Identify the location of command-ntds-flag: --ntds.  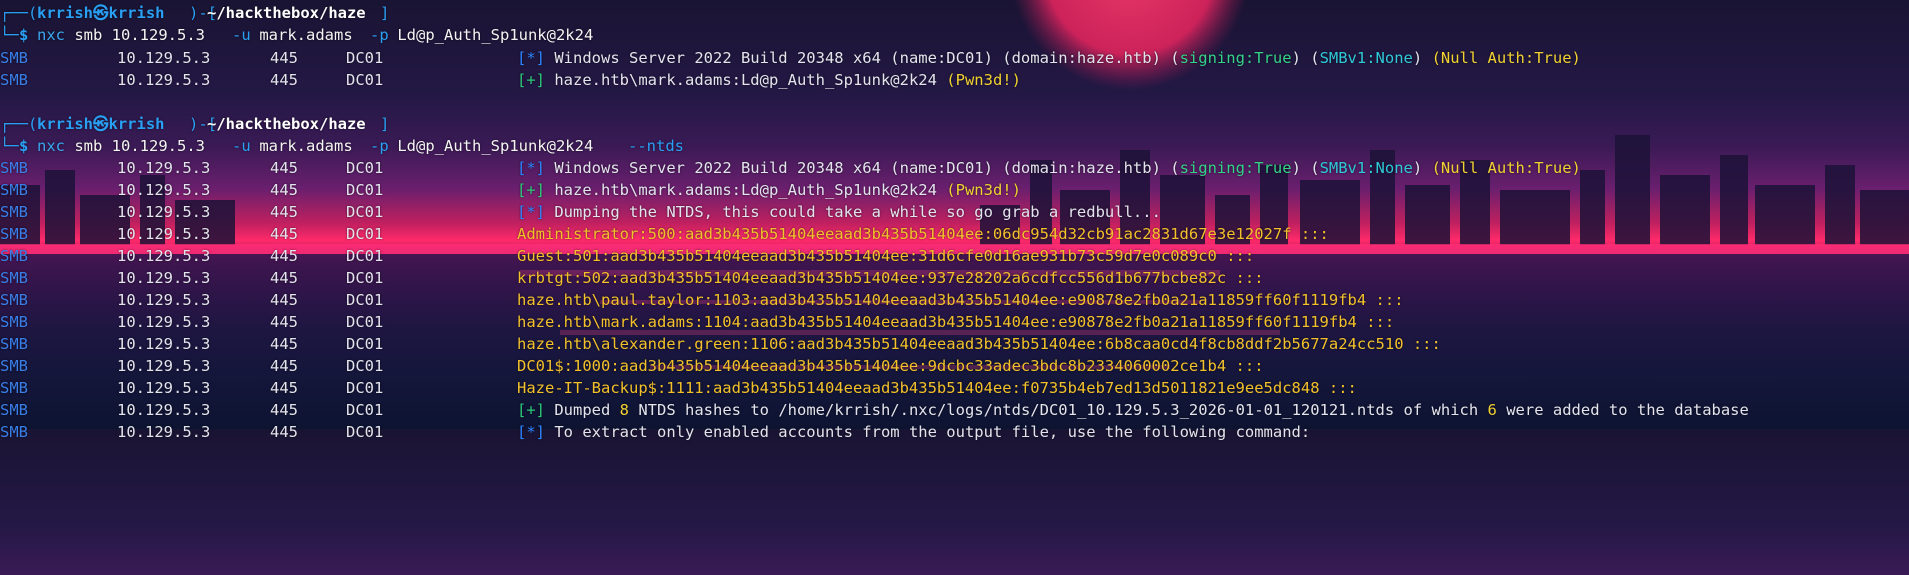
(656, 146).